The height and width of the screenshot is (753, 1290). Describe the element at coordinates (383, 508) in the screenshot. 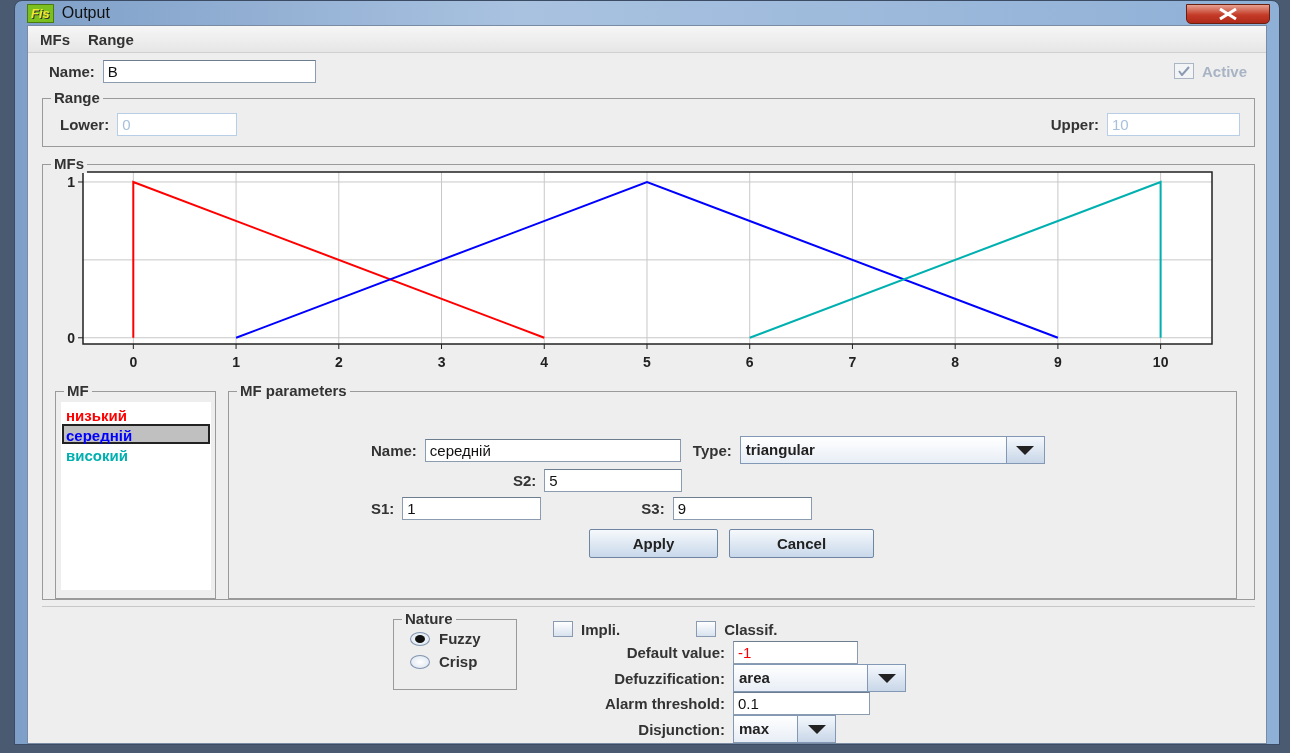

I see `field-label: S1:` at that location.